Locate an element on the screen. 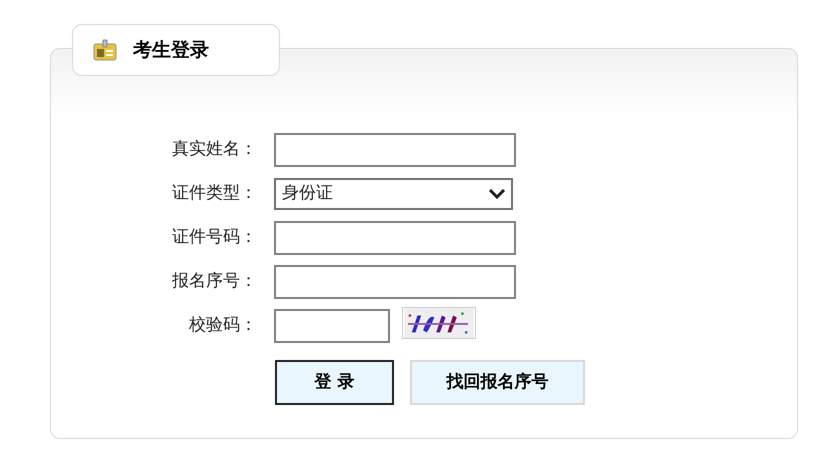 The image size is (824, 463). chevron-down-icon is located at coordinates (497, 194).